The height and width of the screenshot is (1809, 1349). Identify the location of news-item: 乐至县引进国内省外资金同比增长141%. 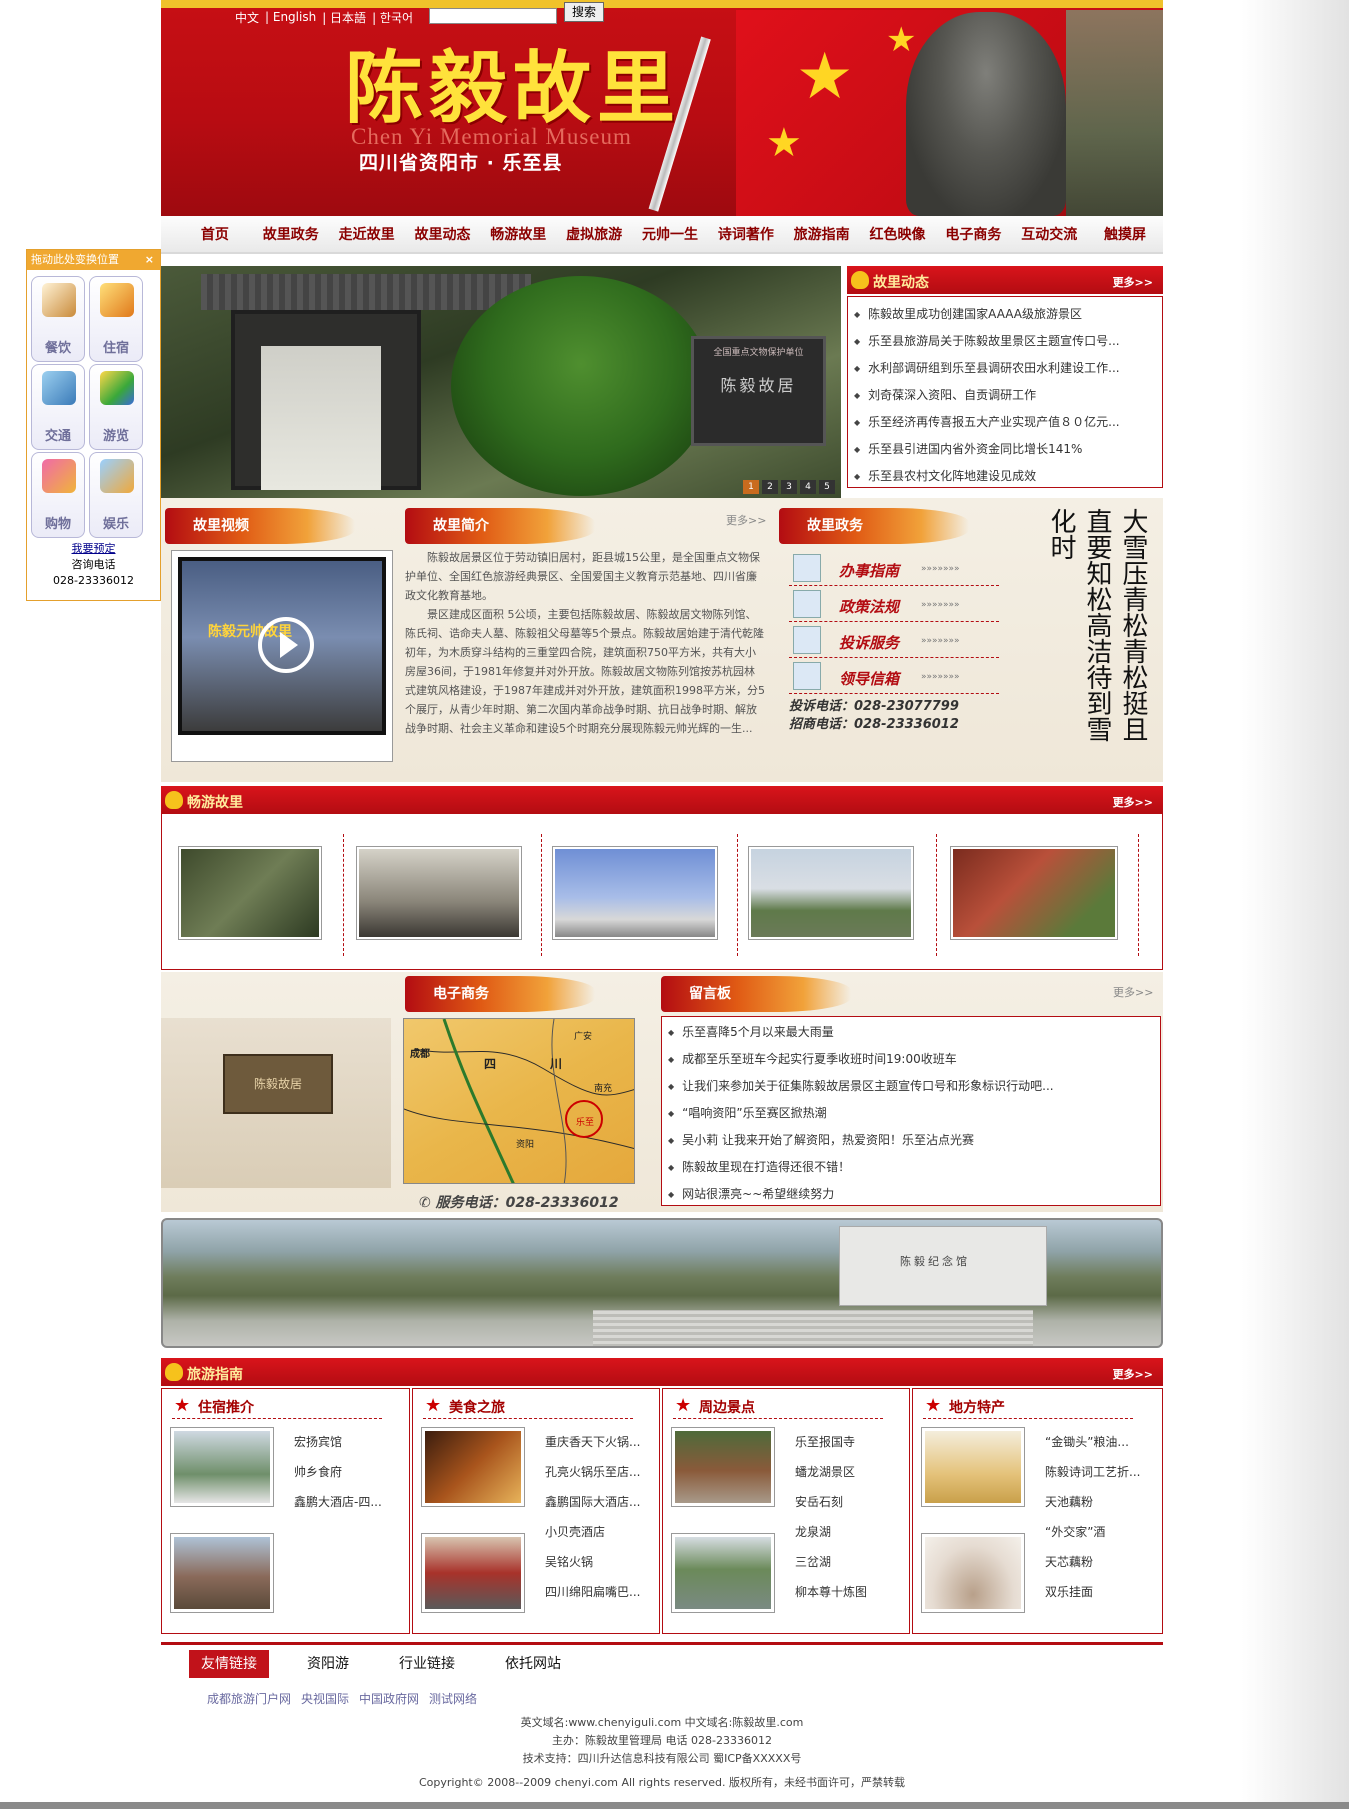
(1008, 449).